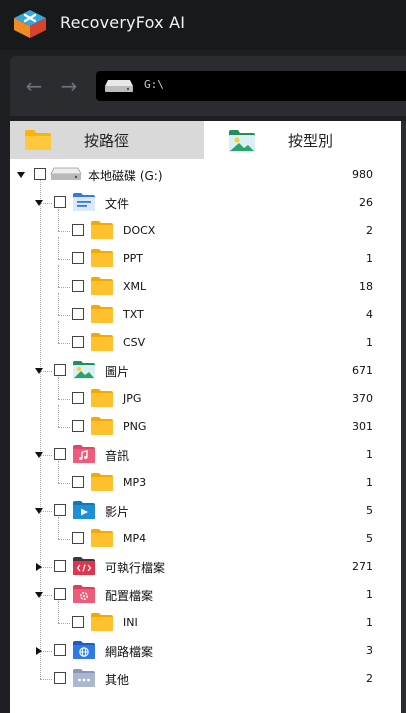 The image size is (406, 713). Describe the element at coordinates (205, 343) in the screenshot. I see `tree-row: CSV 1` at that location.